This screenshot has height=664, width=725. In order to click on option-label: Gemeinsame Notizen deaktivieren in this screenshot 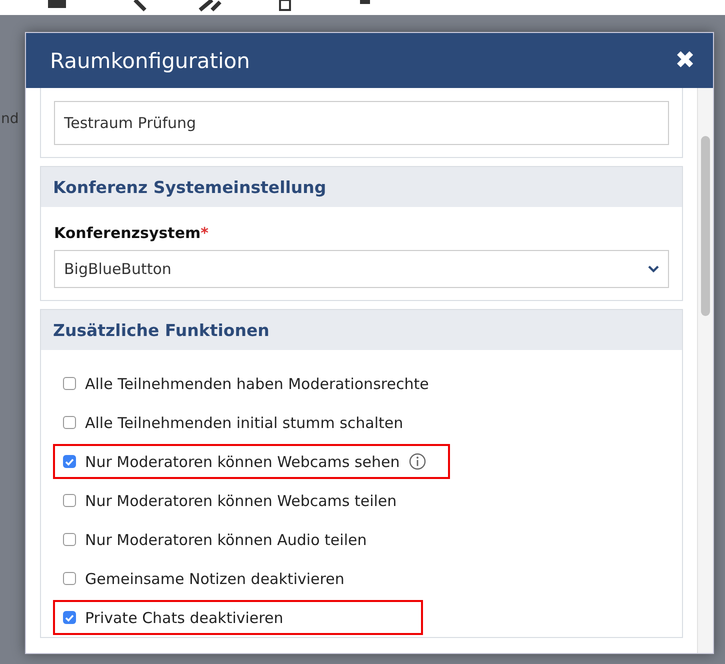, I will do `click(214, 579)`.